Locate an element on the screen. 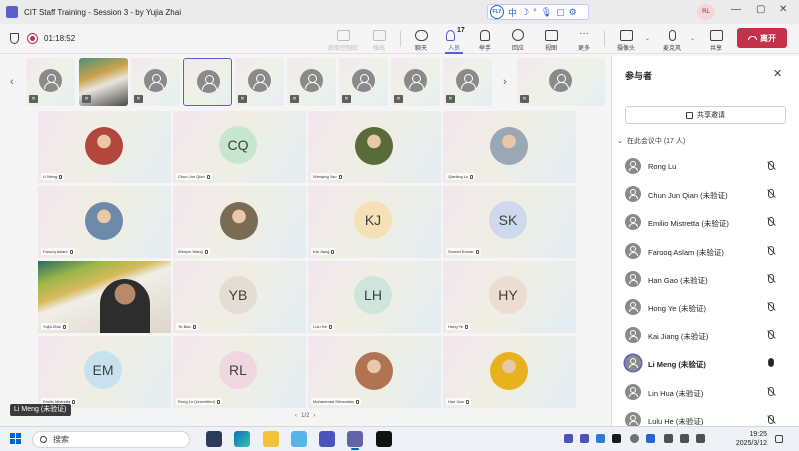 The image size is (799, 451). shield-icon is located at coordinates (14, 38).